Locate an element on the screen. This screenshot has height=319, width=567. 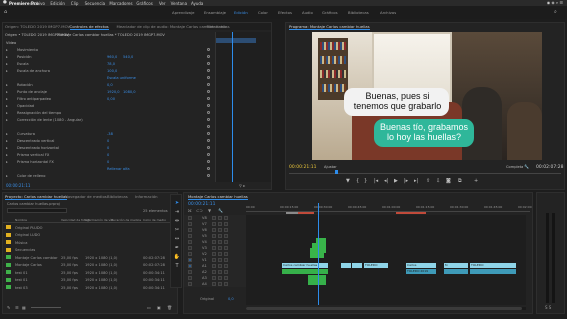
video-clip: Carlos is located at coordinates (421, 265).